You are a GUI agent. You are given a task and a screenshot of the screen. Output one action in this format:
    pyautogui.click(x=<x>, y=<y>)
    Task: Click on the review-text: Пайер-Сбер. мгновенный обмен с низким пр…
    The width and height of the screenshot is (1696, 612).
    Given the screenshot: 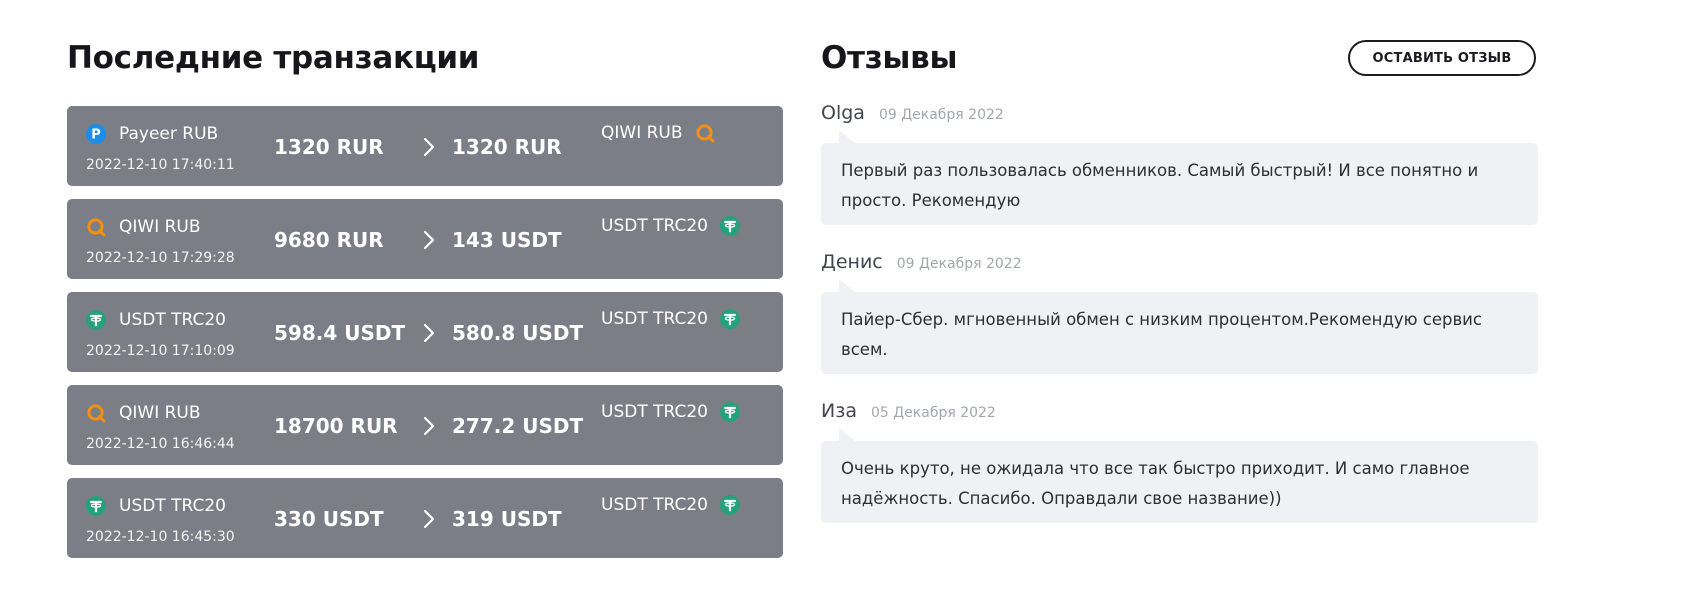 What is the action you would take?
    pyautogui.click(x=1179, y=333)
    